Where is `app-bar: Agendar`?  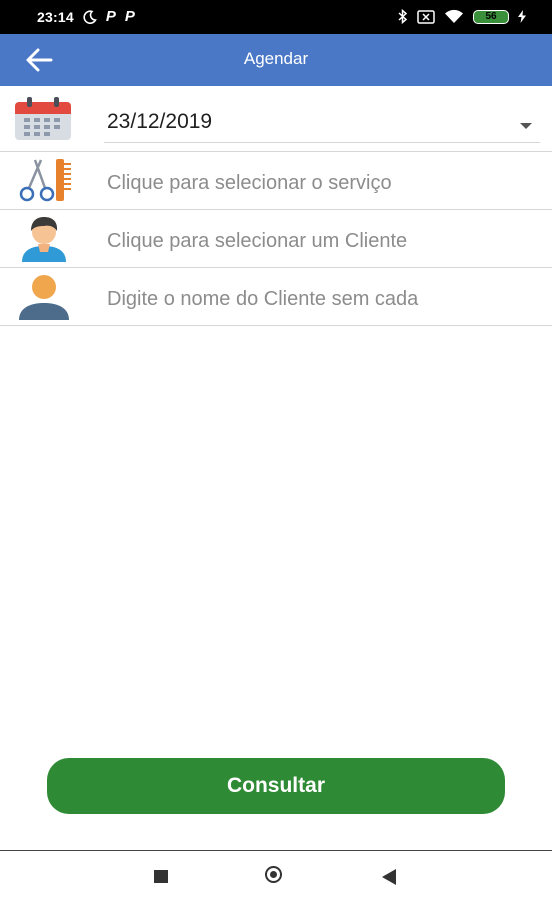
app-bar: Agendar is located at coordinates (276, 60).